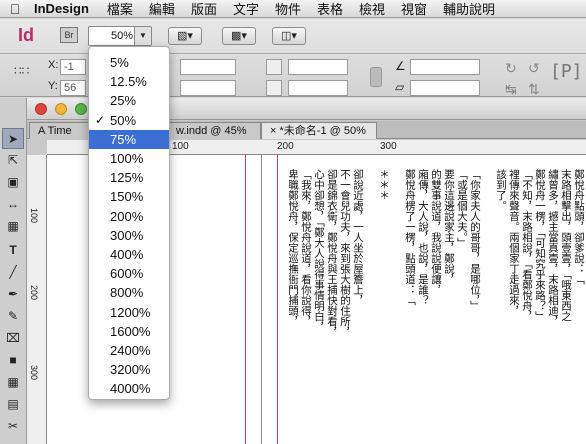 The width and height of the screenshot is (586, 444). Describe the element at coordinates (13, 426) in the screenshot. I see `scissors-tool-icon: ✂` at that location.